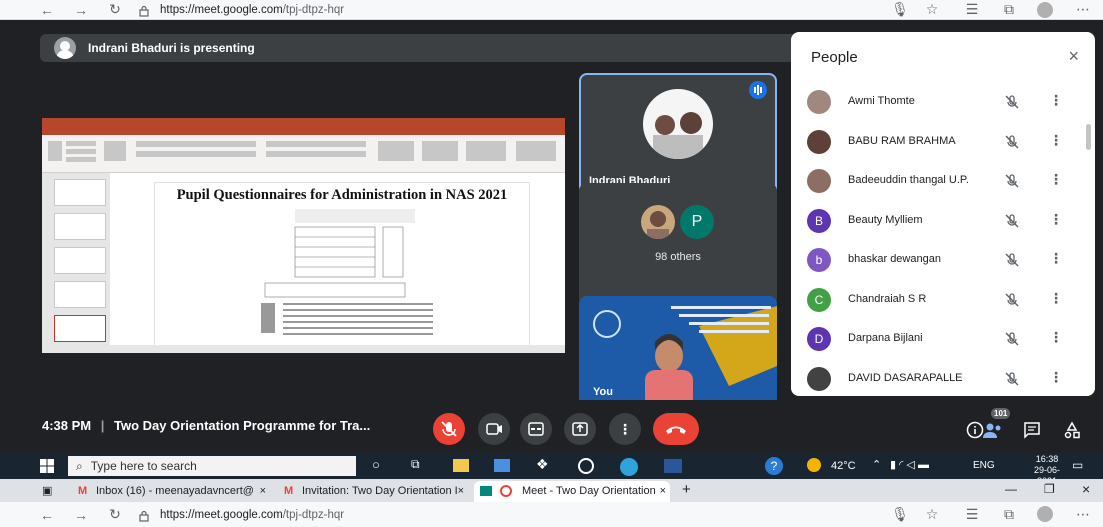 The image size is (1103, 527). I want to click on self-tile-name: You, so click(603, 392).